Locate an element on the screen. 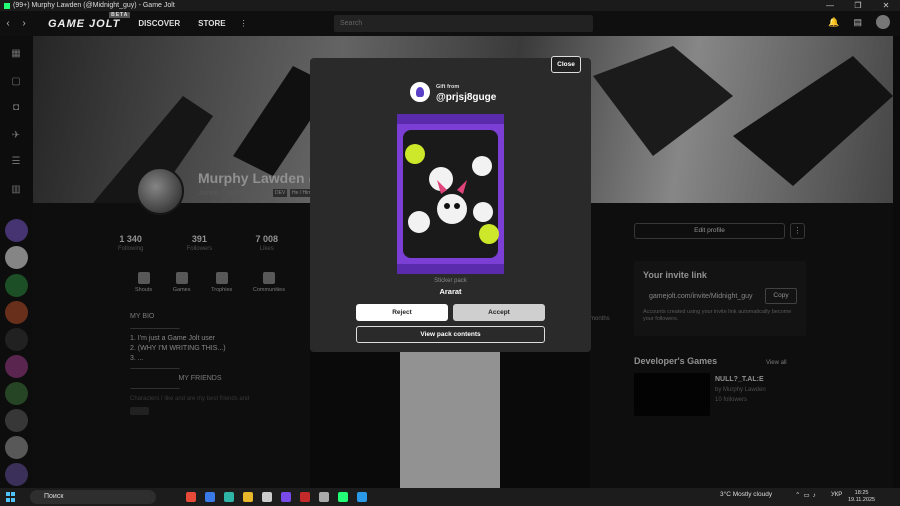 This screenshot has width=900, height=506. folder-icon is located at coordinates (248, 497).